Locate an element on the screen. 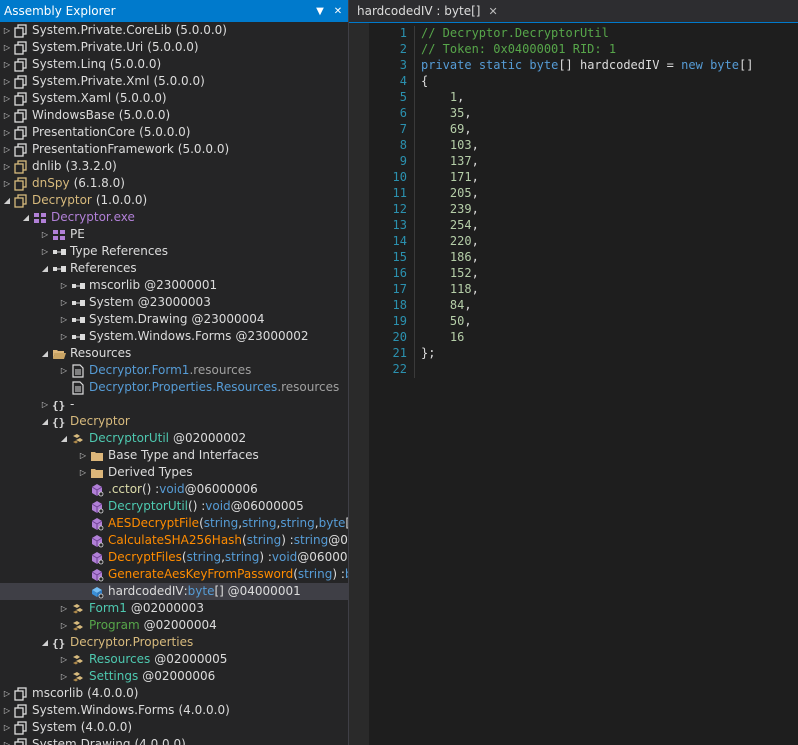 The image size is (798, 745). code-line: 84, is located at coordinates (609, 305).